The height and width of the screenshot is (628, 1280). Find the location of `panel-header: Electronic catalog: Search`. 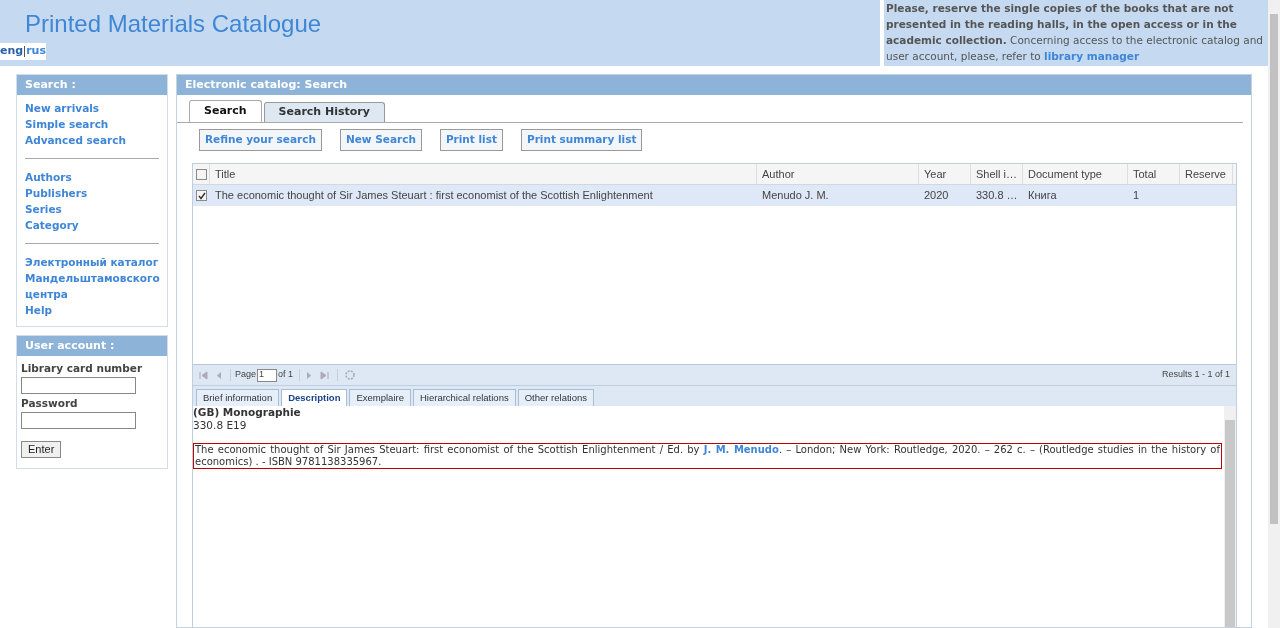

panel-header: Electronic catalog: Search is located at coordinates (714, 85).